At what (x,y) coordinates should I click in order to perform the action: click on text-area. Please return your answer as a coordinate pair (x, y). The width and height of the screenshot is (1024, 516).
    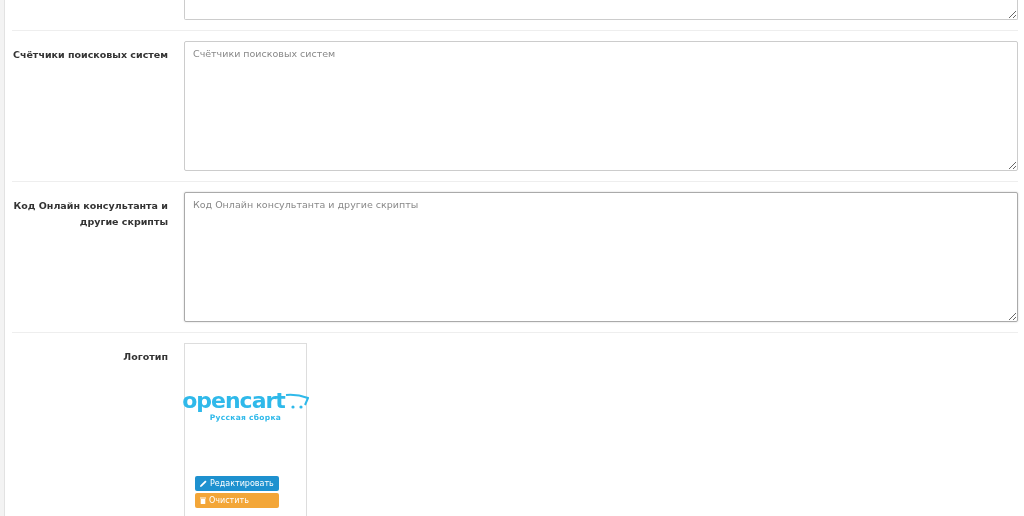
    Looking at the image, I should click on (601, 10).